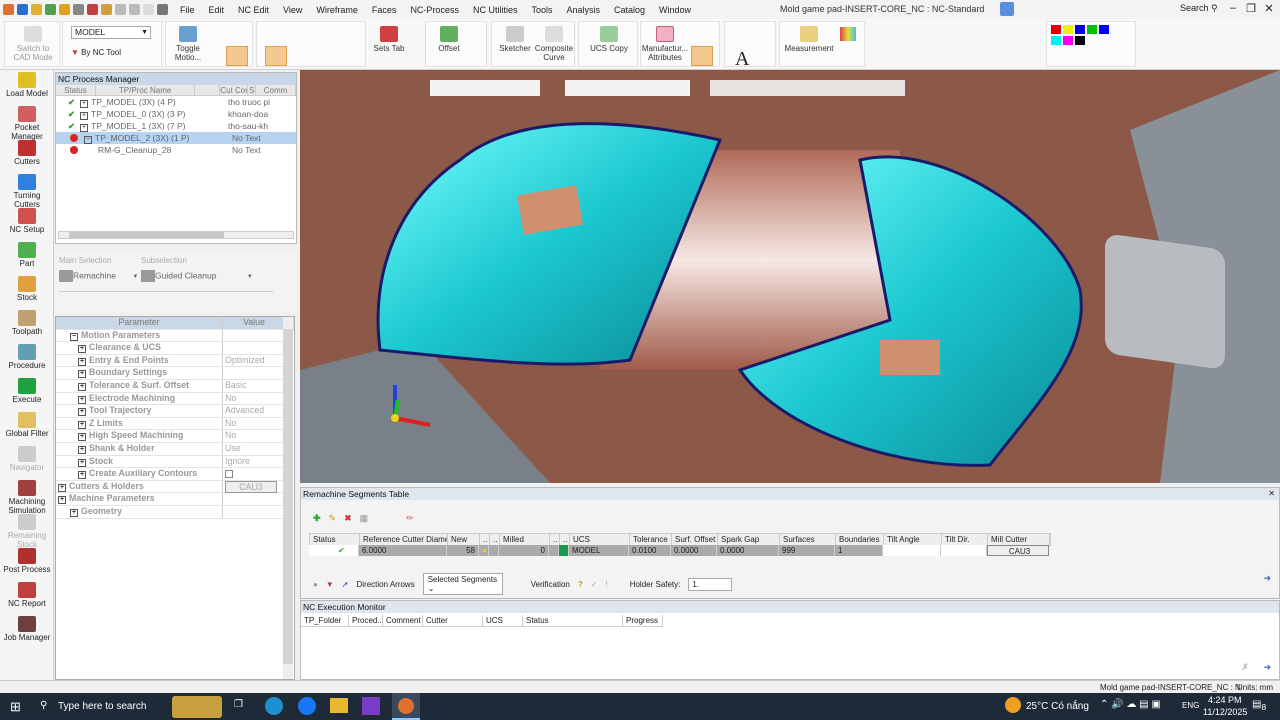 Image resolution: width=1280 pixels, height=720 pixels. Describe the element at coordinates (50, 9) in the screenshot. I see `load-icon` at that location.